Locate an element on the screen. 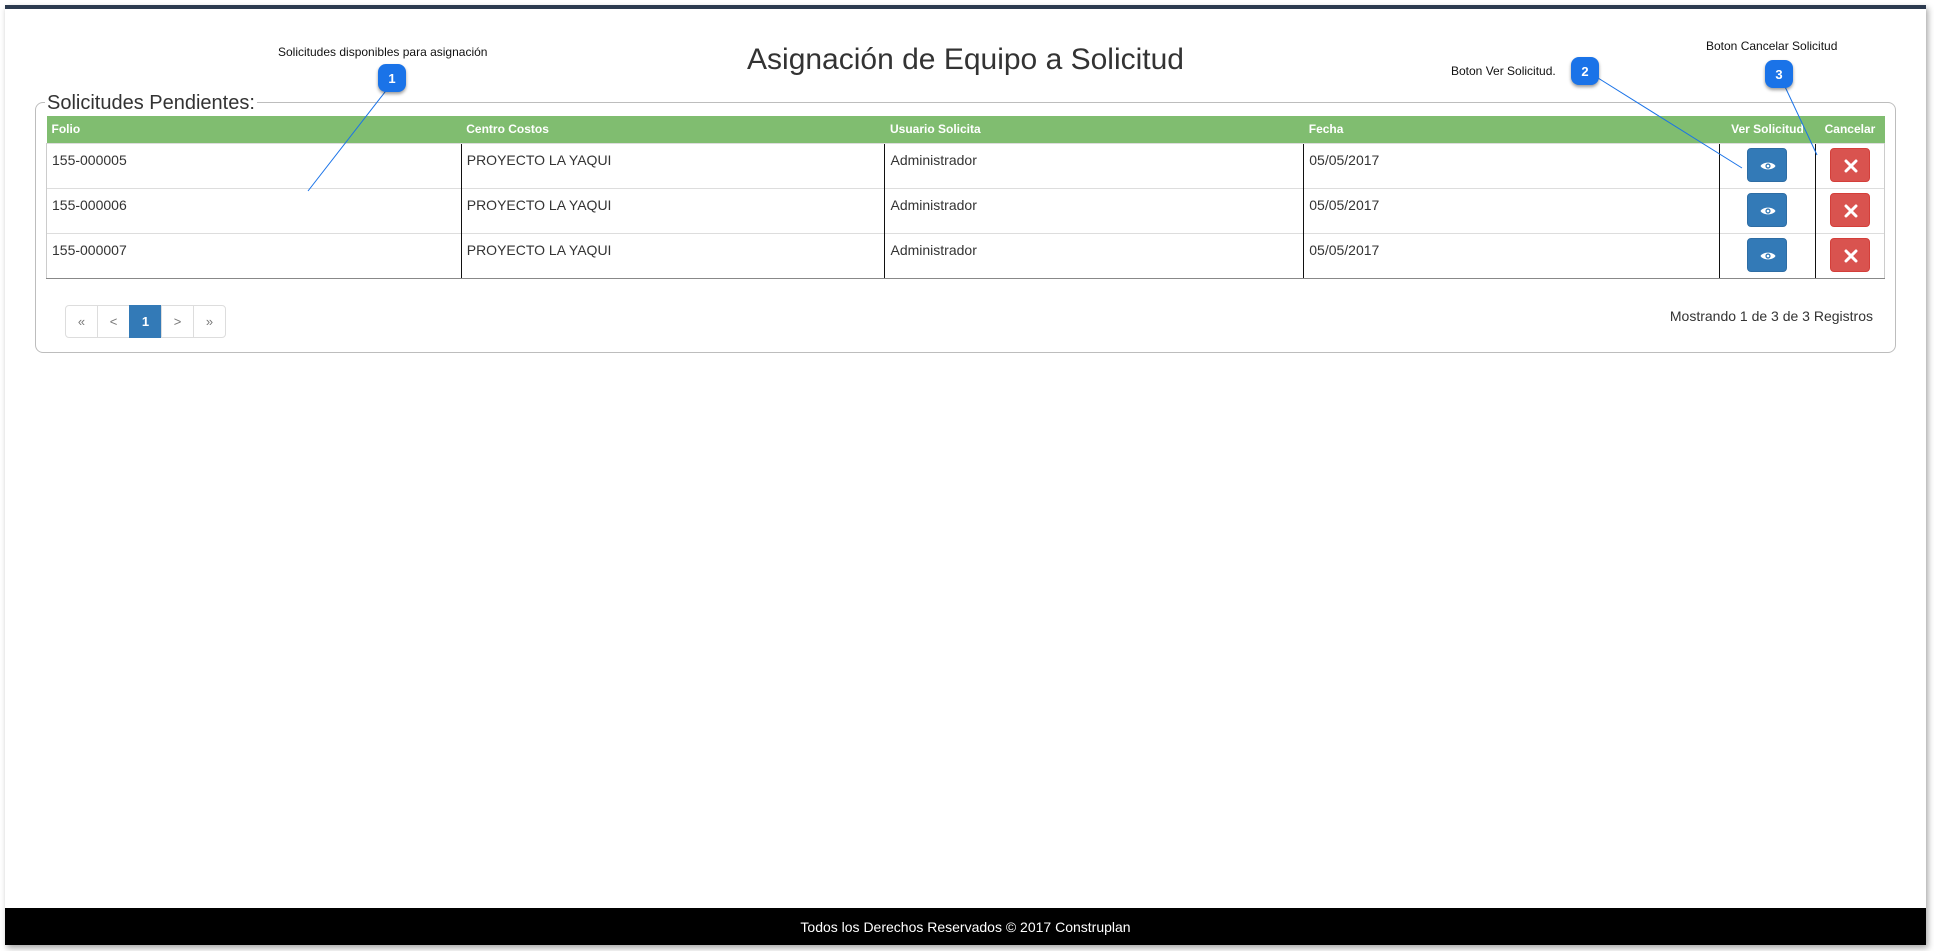 Image resolution: width=1934 pixels, height=951 pixels. cell-folio: 155-000006 is located at coordinates (254, 210).